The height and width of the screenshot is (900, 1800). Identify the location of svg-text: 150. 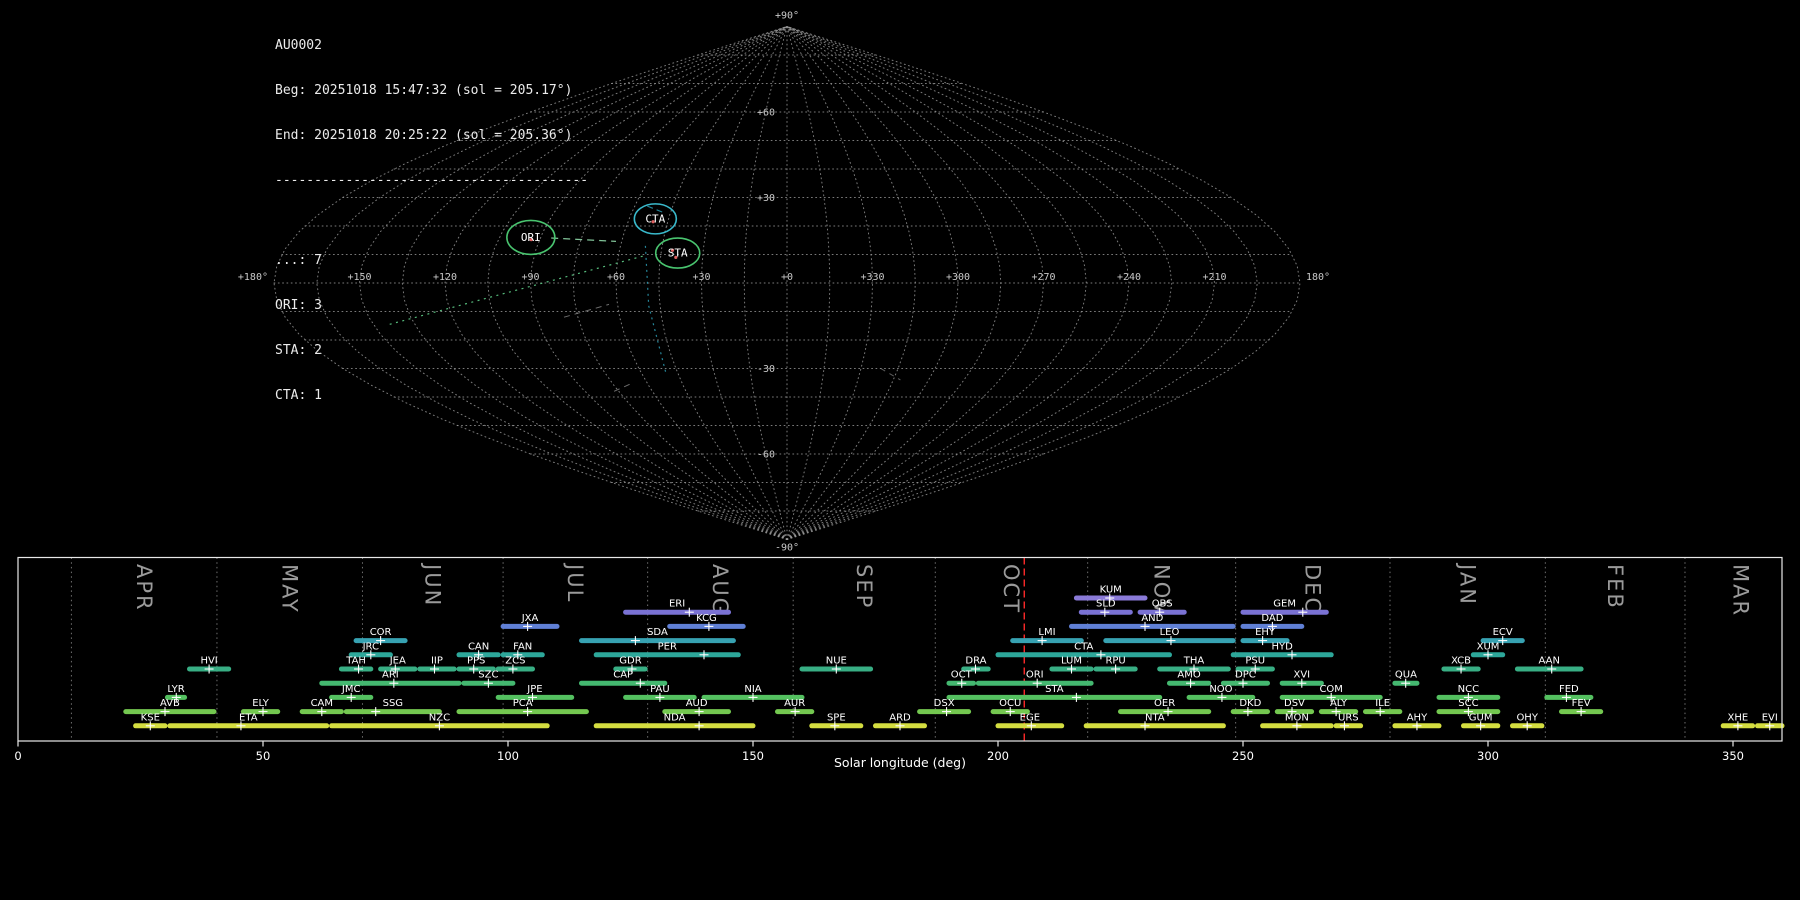
(753, 756).